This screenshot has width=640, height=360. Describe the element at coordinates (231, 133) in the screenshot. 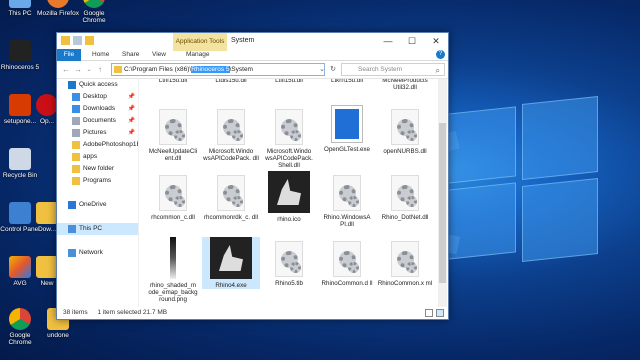

I see `file-item: Microsoft.Windo wsAPICodePack. dll` at that location.